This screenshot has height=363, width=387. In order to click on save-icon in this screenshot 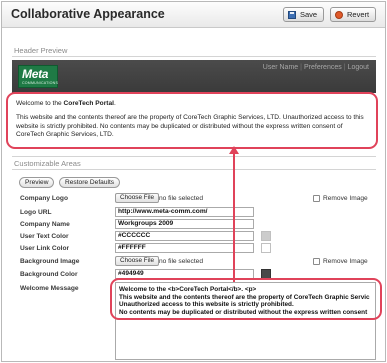, I will do `click(292, 14)`.